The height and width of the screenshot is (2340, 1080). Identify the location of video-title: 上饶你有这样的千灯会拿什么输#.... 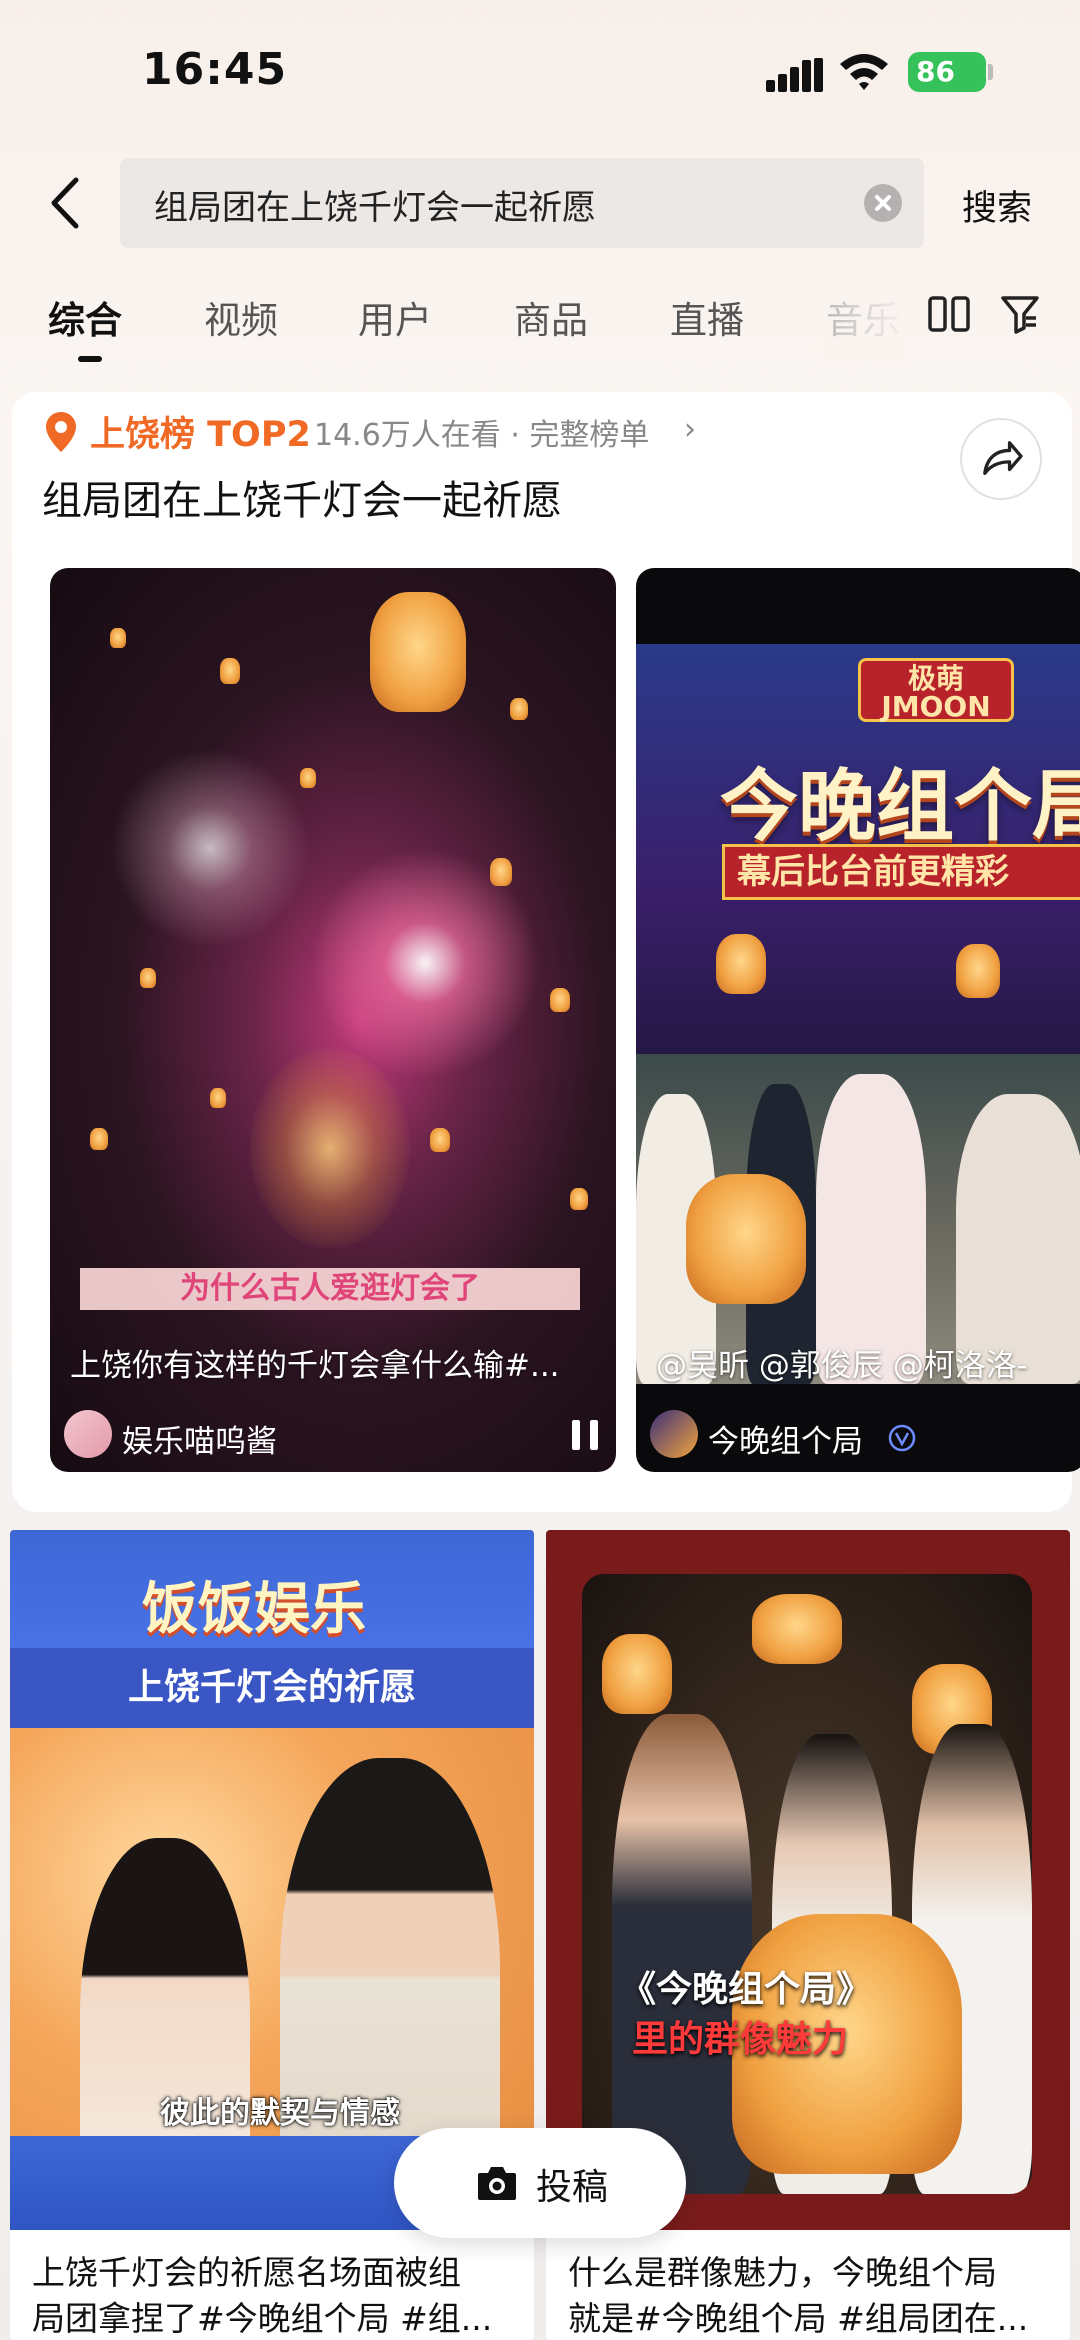
(330, 1362).